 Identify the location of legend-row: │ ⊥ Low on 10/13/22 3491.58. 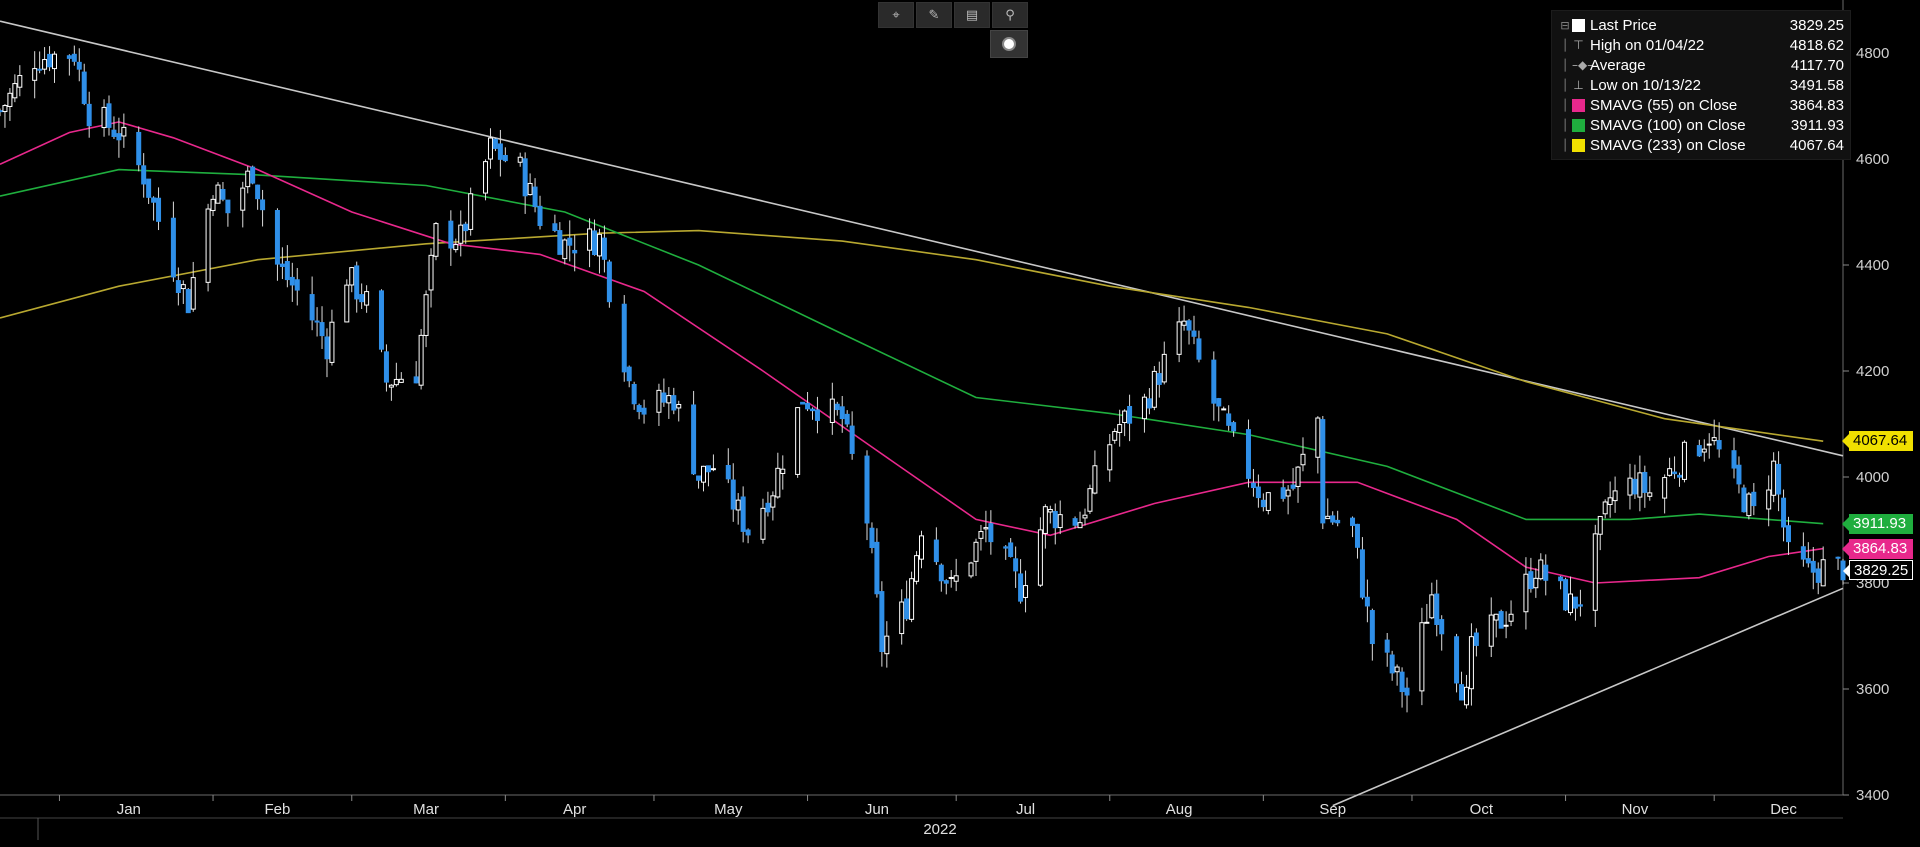
(1701, 85).